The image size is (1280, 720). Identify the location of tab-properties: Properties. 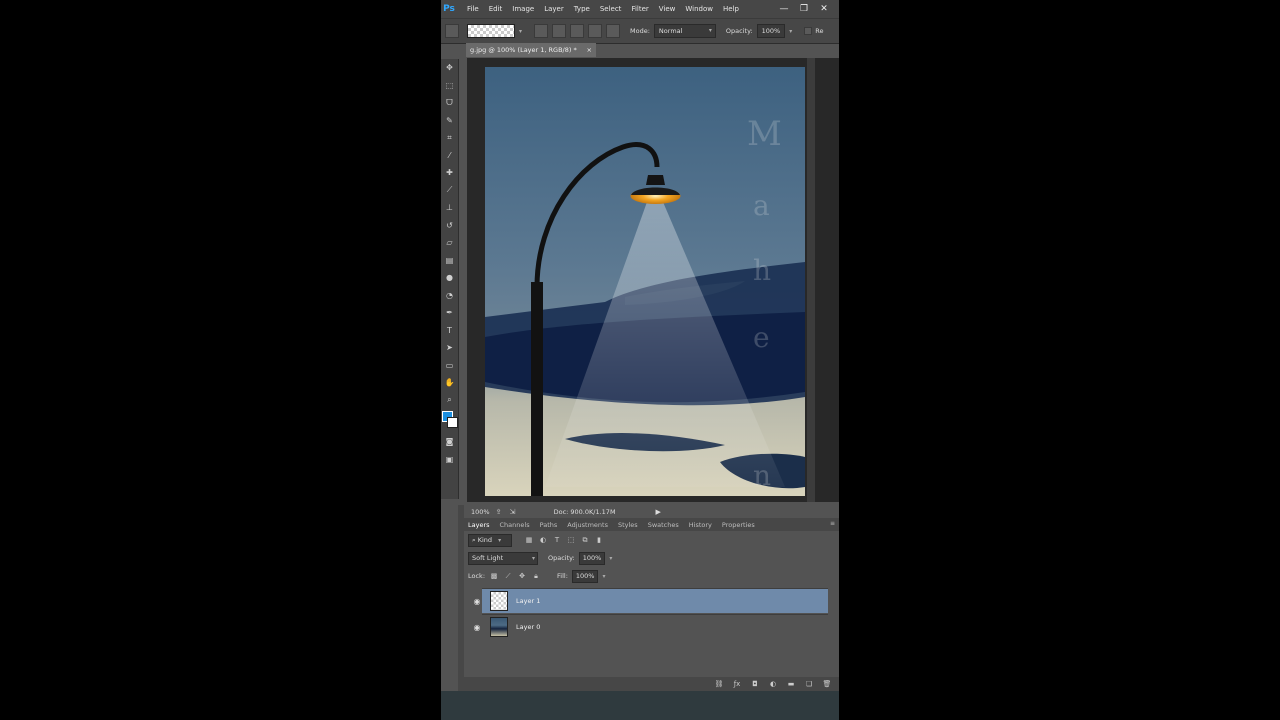
(738, 525).